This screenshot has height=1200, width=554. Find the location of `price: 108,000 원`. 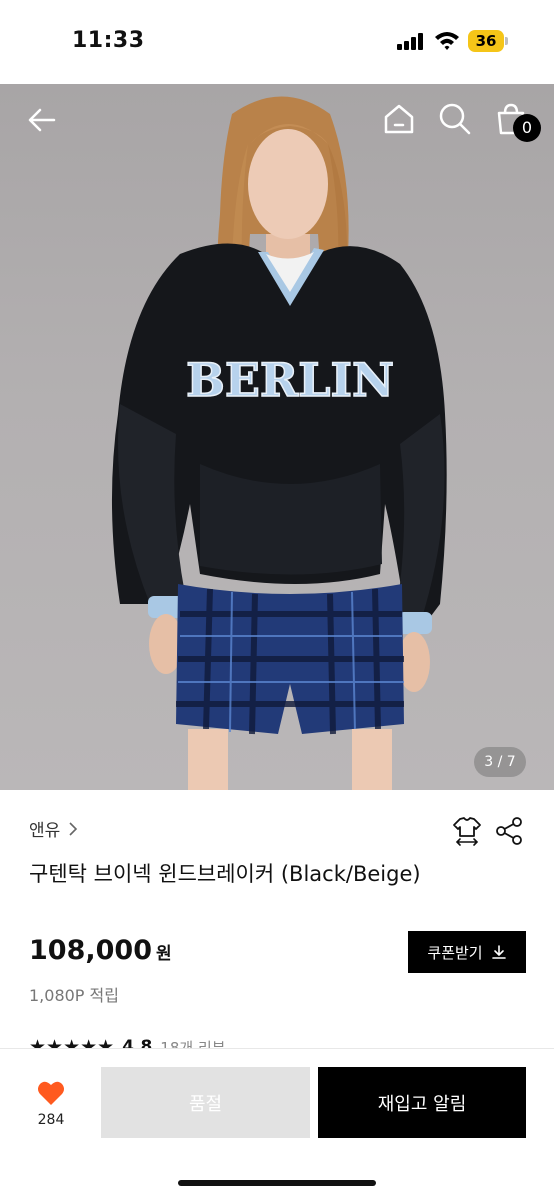

price: 108,000 원 is located at coordinates (100, 950).